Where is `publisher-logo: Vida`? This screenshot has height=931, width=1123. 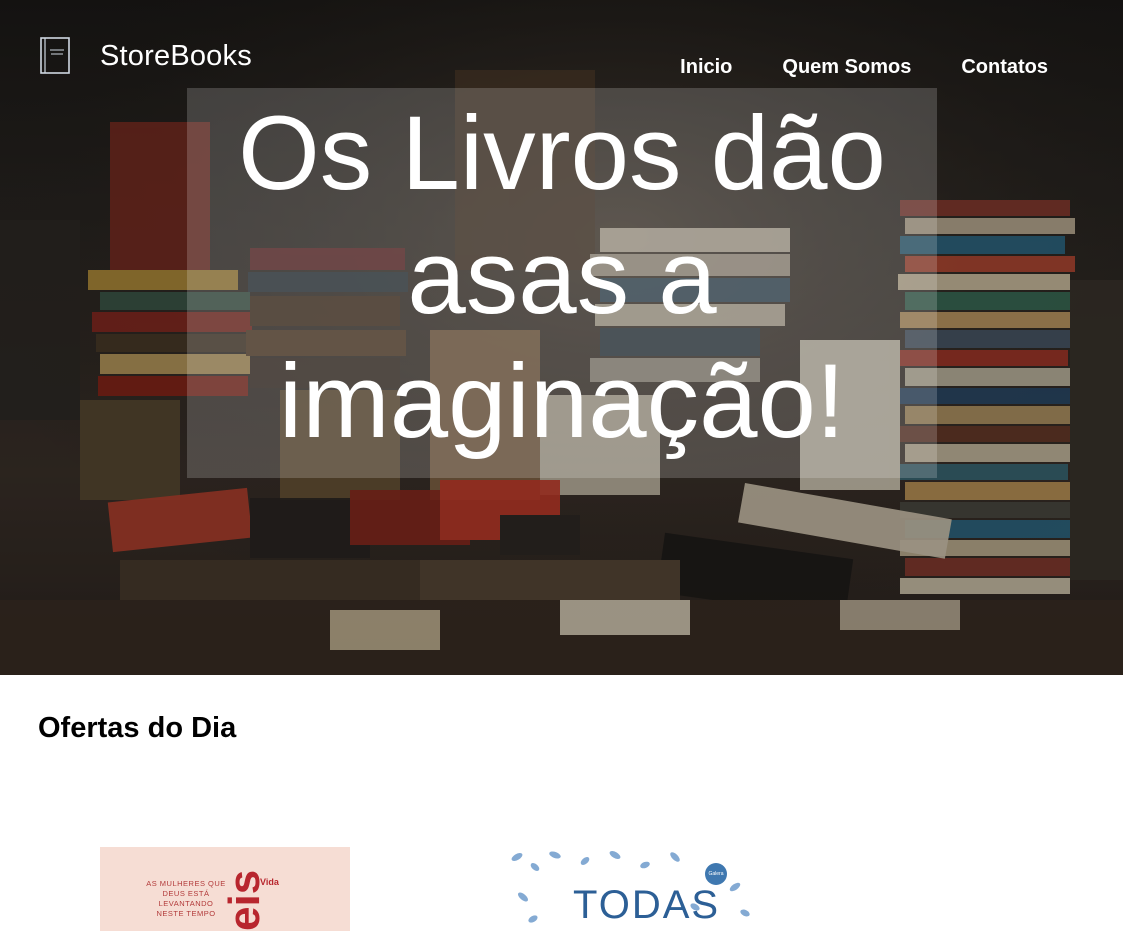
publisher-logo: Vida is located at coordinates (269, 882).